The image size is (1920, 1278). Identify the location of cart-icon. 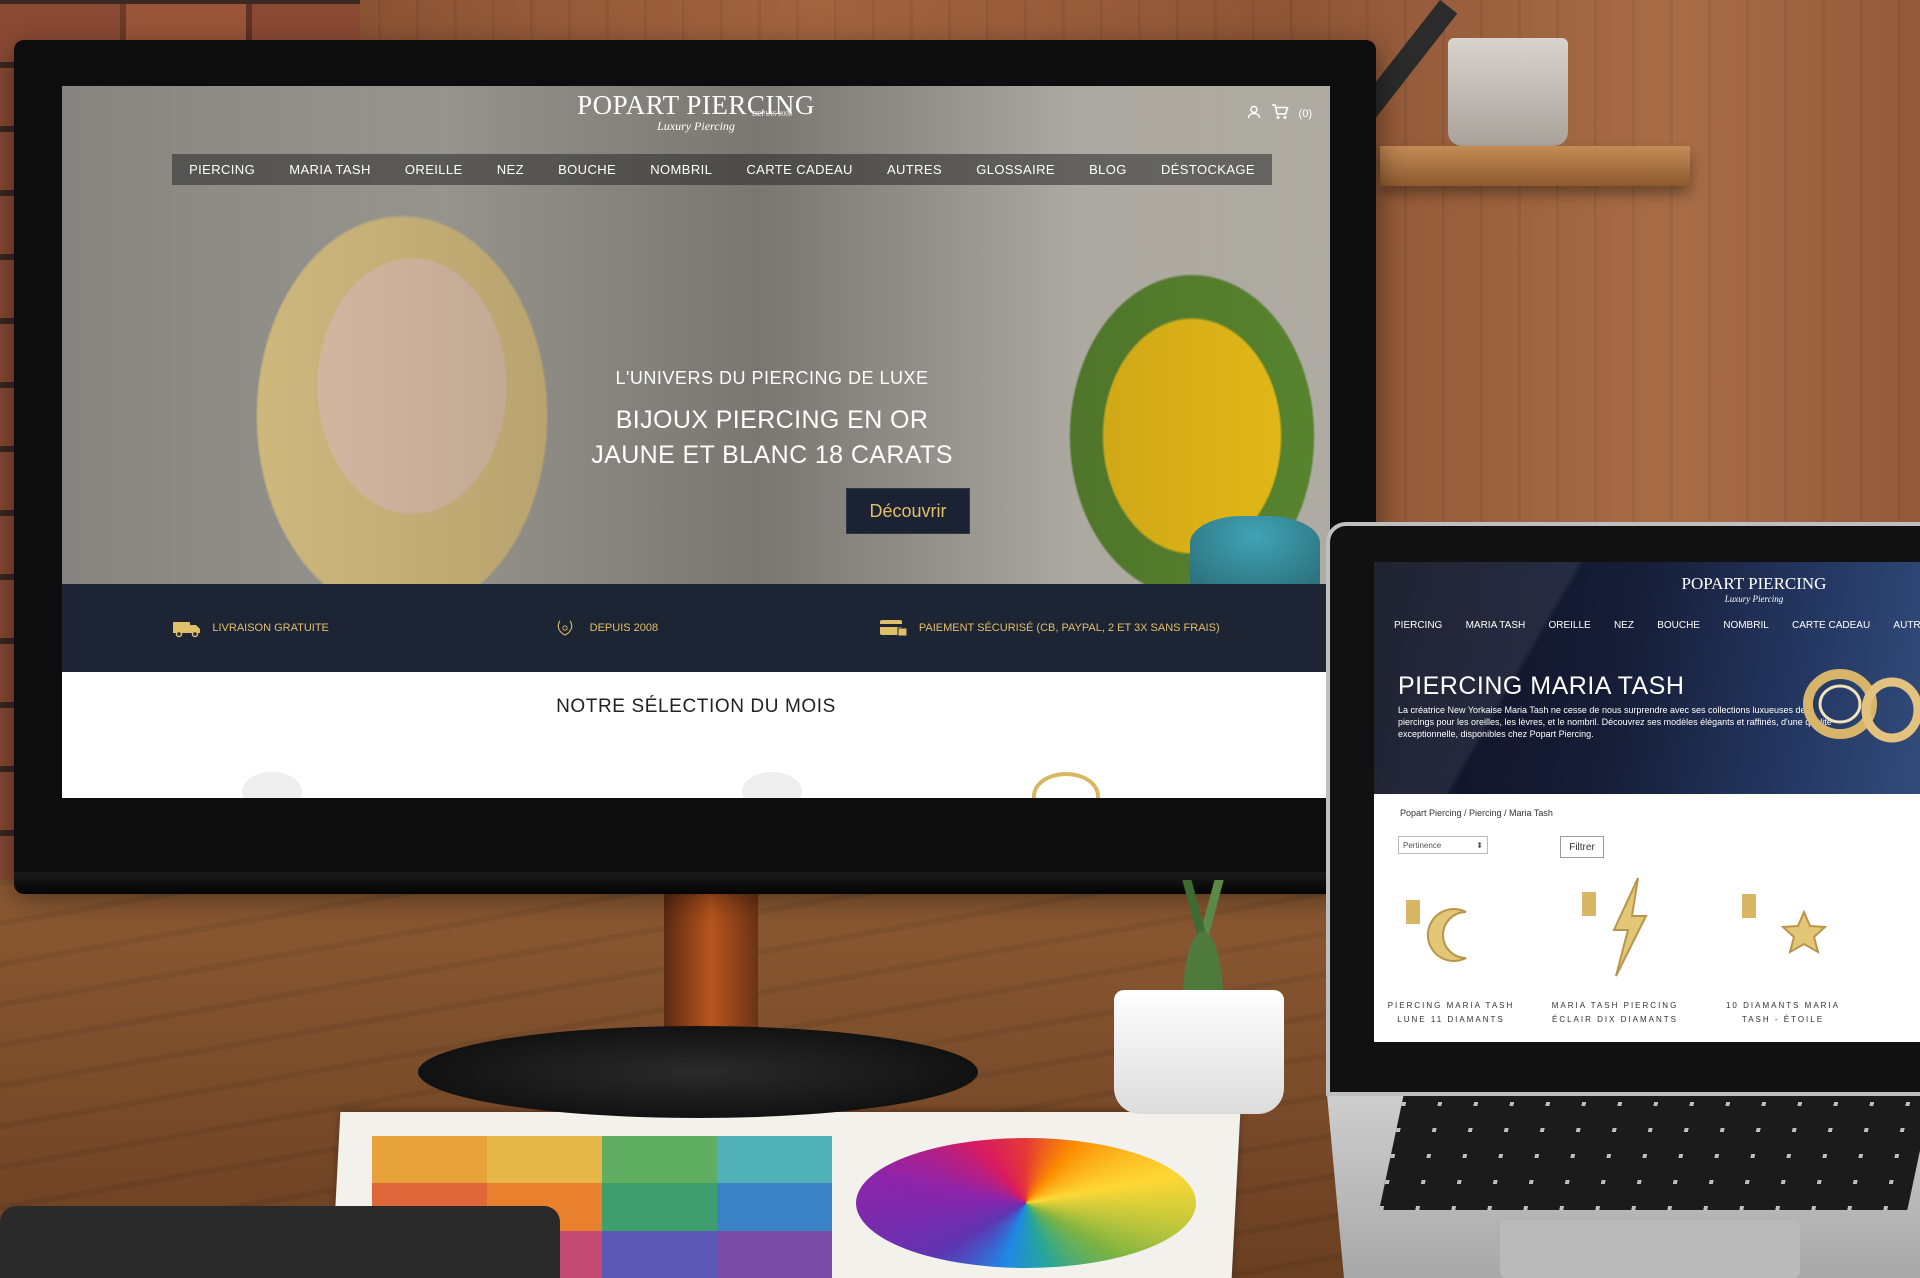
(1280, 113).